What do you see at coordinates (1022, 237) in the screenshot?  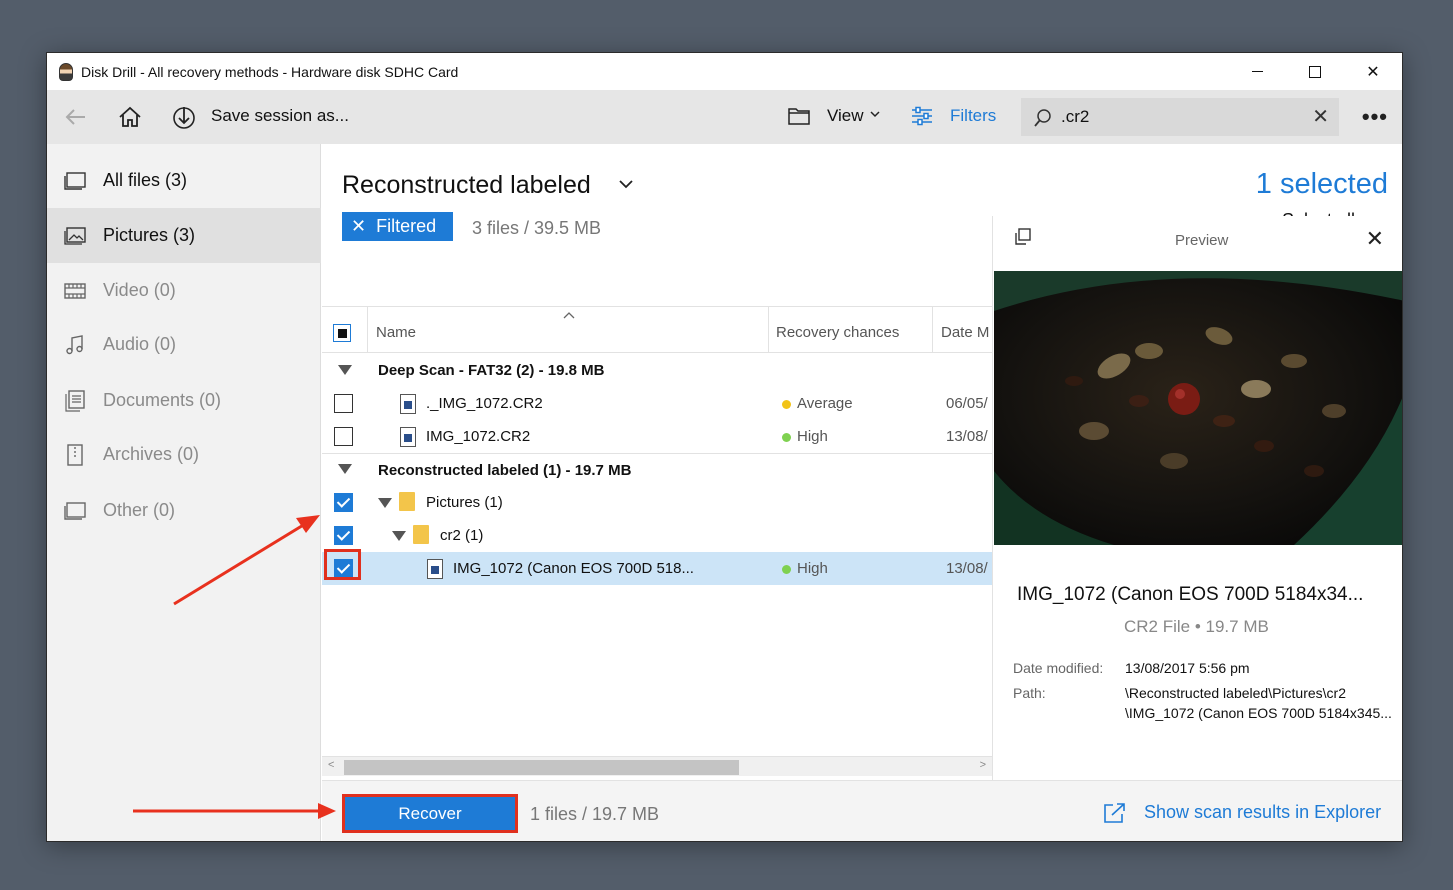 I see `copy-icon` at bounding box center [1022, 237].